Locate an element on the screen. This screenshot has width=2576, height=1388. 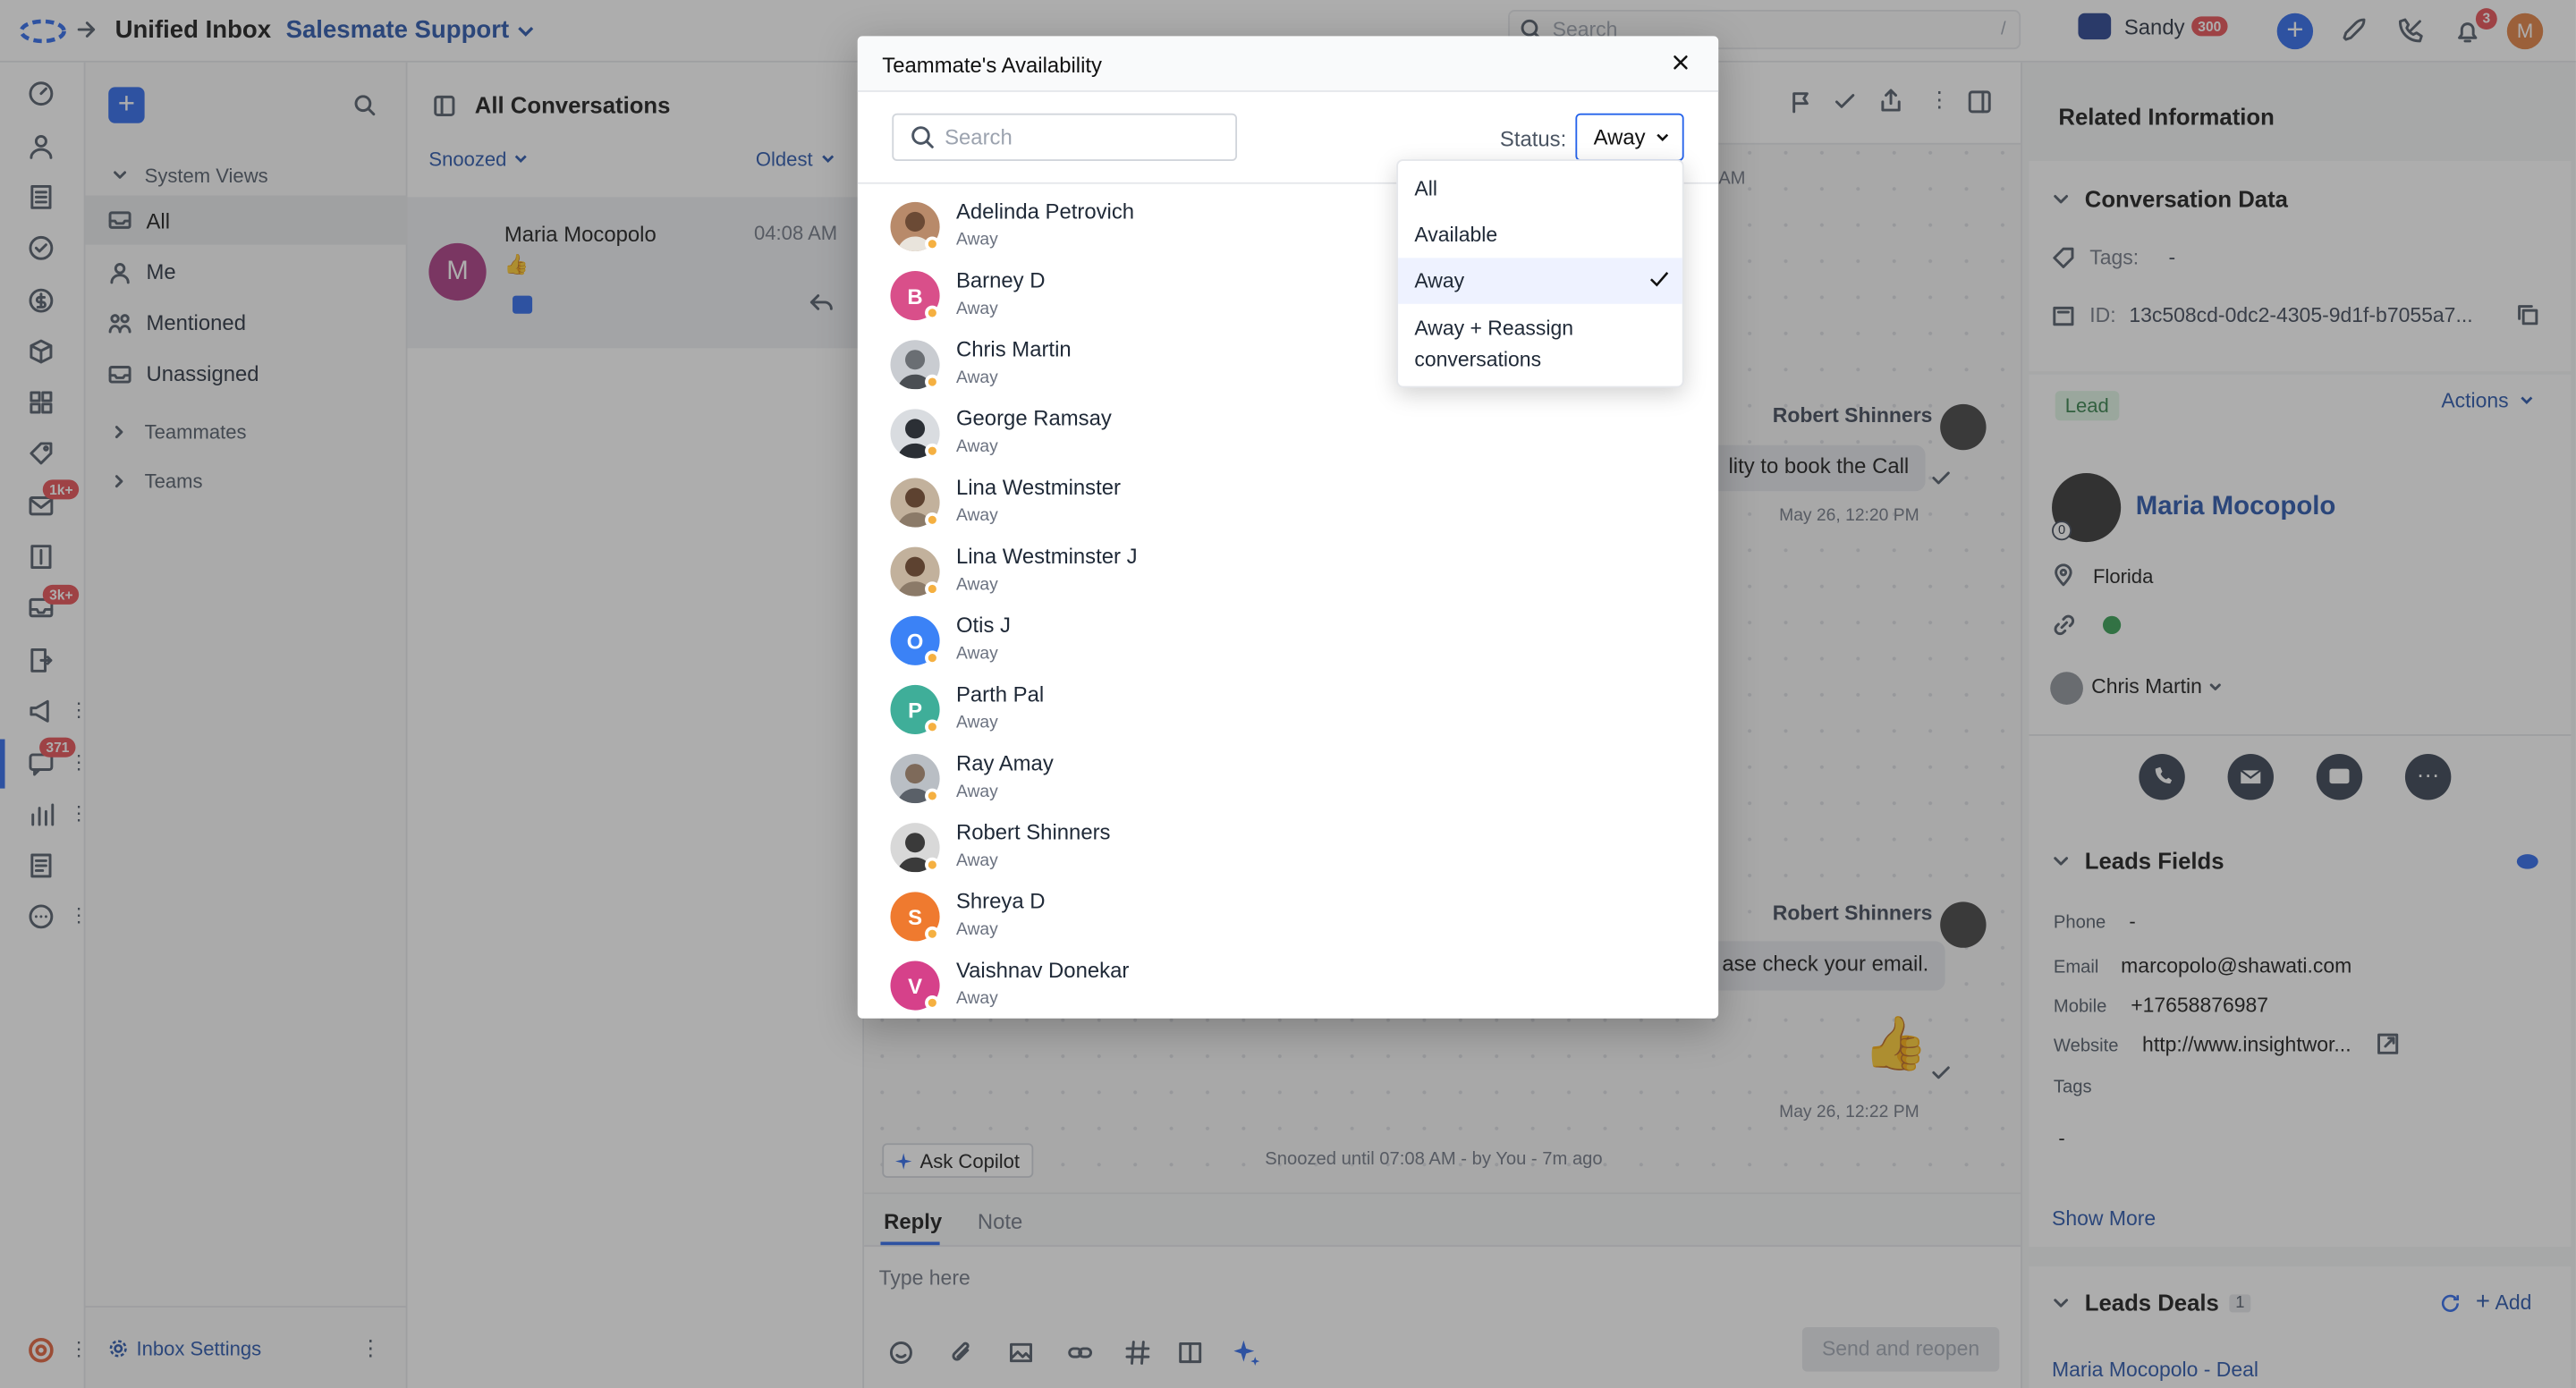
member-name: Adelinda Petrovich is located at coordinates (1045, 212).